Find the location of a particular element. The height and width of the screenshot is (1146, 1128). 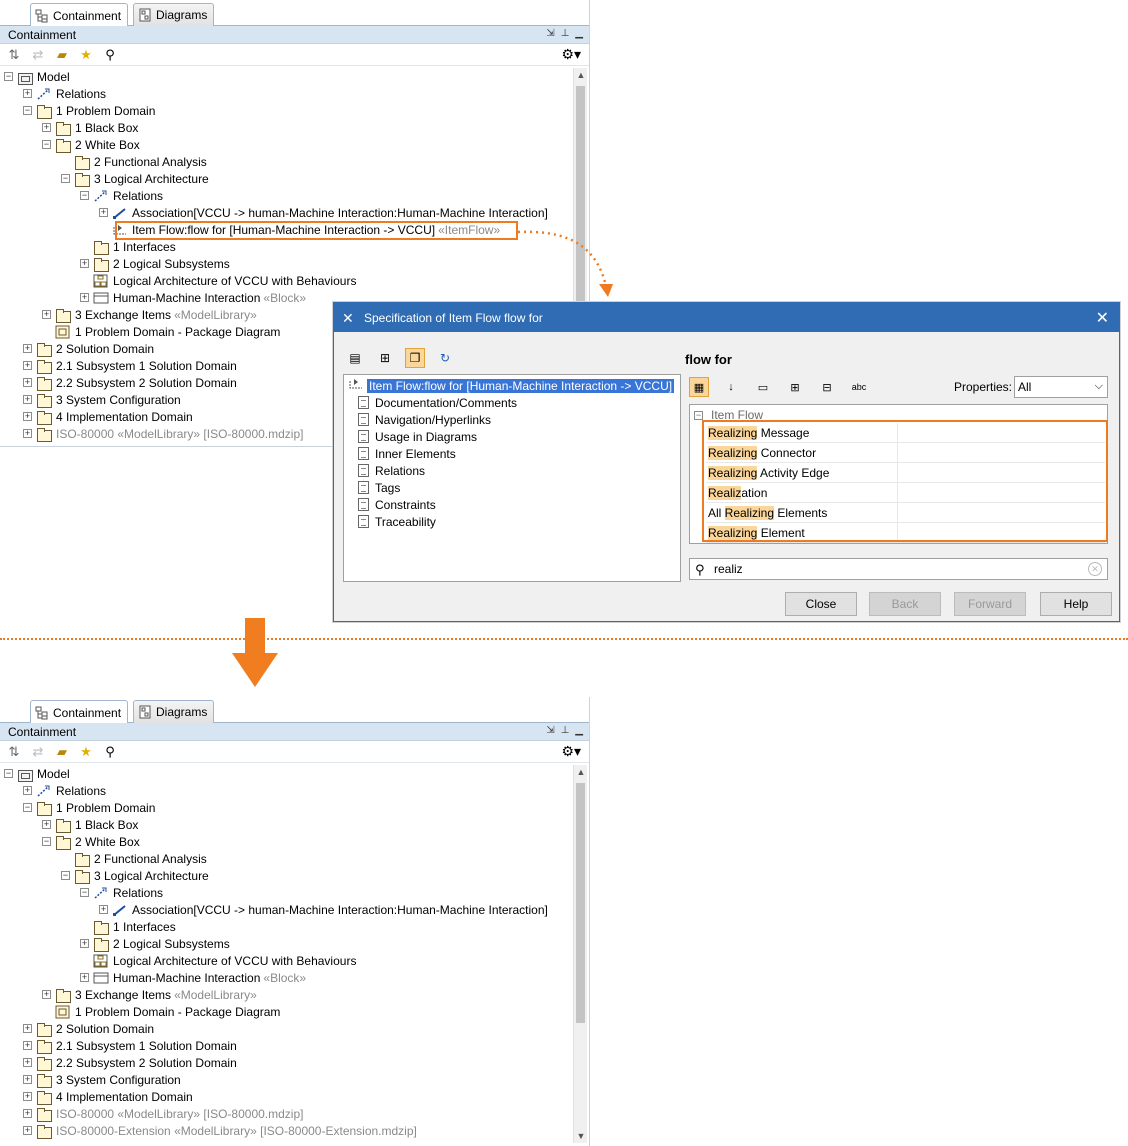

tree-item-3-system-configuration: +3 System Configuration is located at coordinates (102, 399).